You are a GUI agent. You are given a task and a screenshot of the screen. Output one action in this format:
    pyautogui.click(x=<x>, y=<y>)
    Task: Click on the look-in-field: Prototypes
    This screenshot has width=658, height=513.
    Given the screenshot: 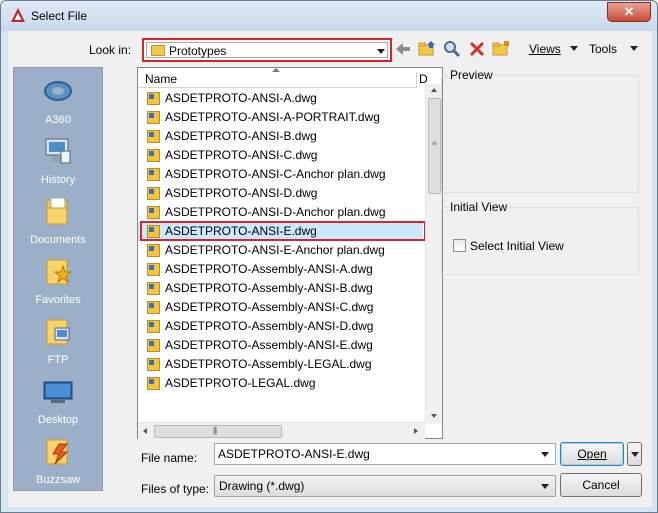 What is the action you would take?
    pyautogui.click(x=267, y=50)
    